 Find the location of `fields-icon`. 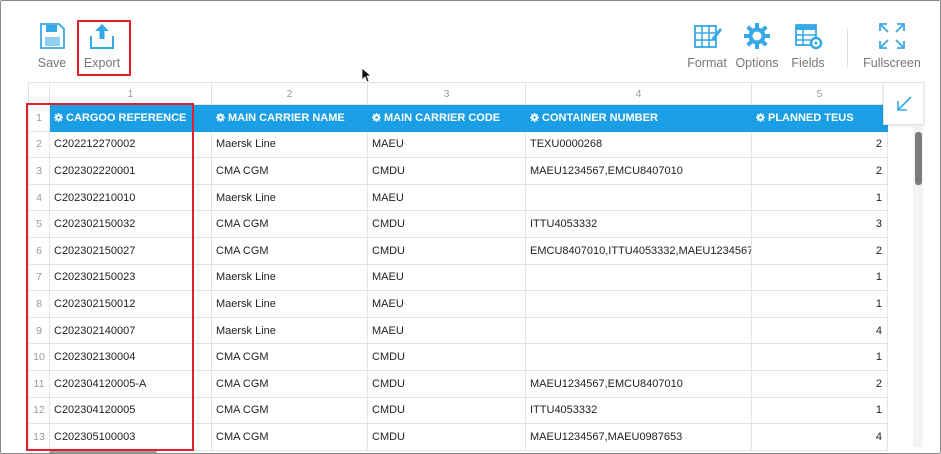

fields-icon is located at coordinates (809, 37).